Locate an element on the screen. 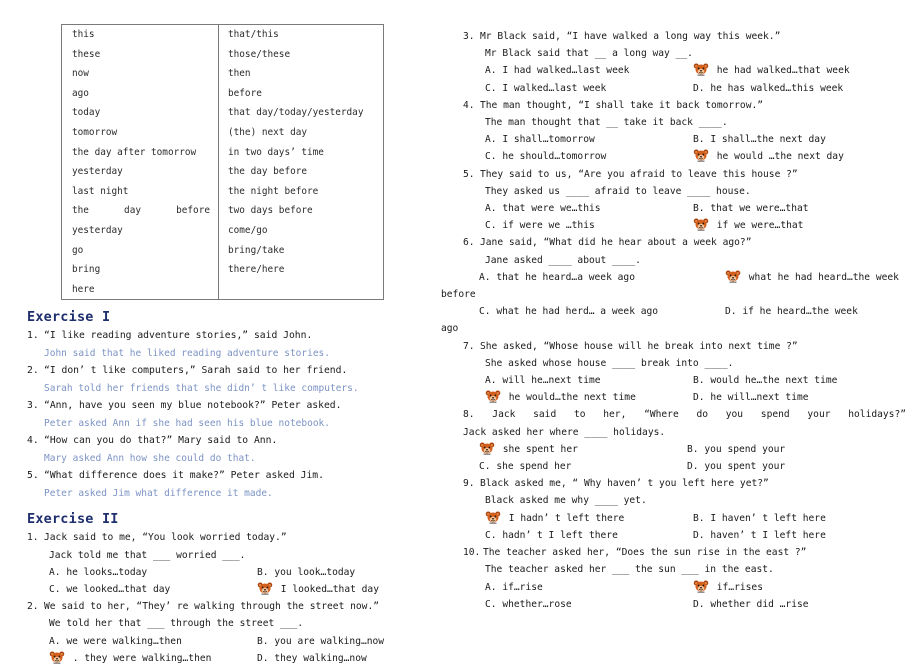 This screenshot has width=920, height=667. option-overflow-text: ago is located at coordinates (450, 329).